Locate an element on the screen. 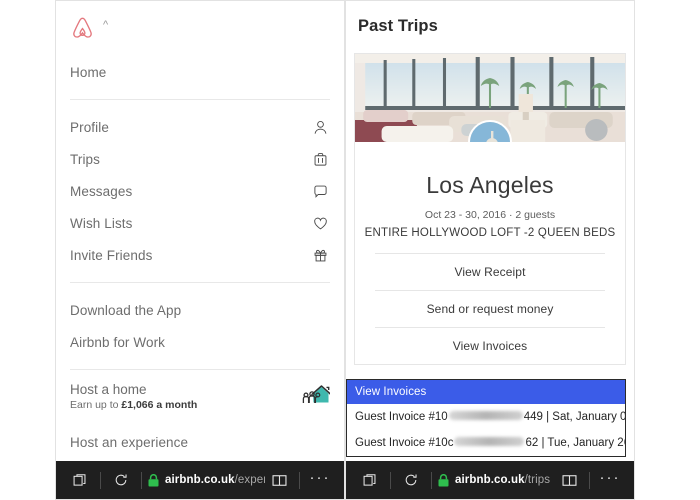 The image size is (700, 500). url-path: /experiences/5787! is located at coordinates (249, 480).